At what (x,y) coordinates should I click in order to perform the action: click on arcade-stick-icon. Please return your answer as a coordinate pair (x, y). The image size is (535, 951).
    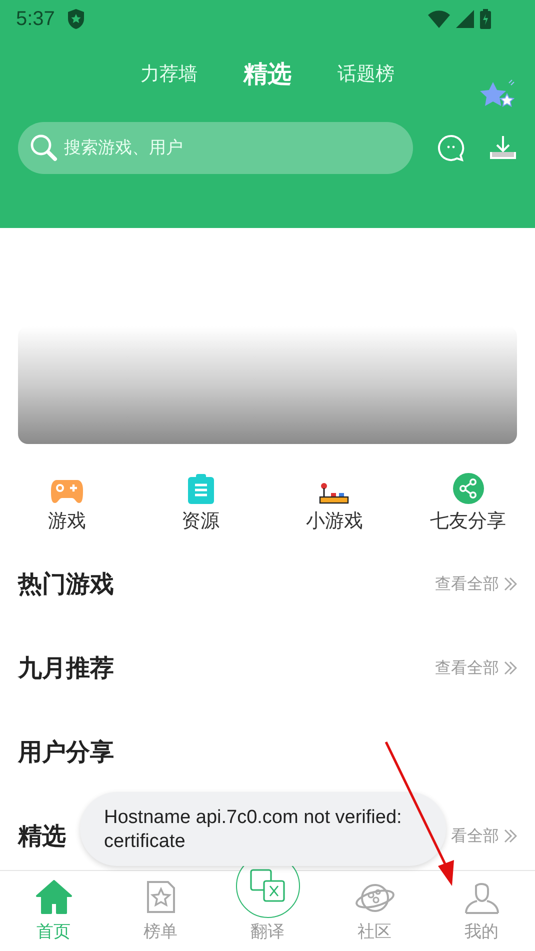
    Looking at the image, I should click on (334, 493).